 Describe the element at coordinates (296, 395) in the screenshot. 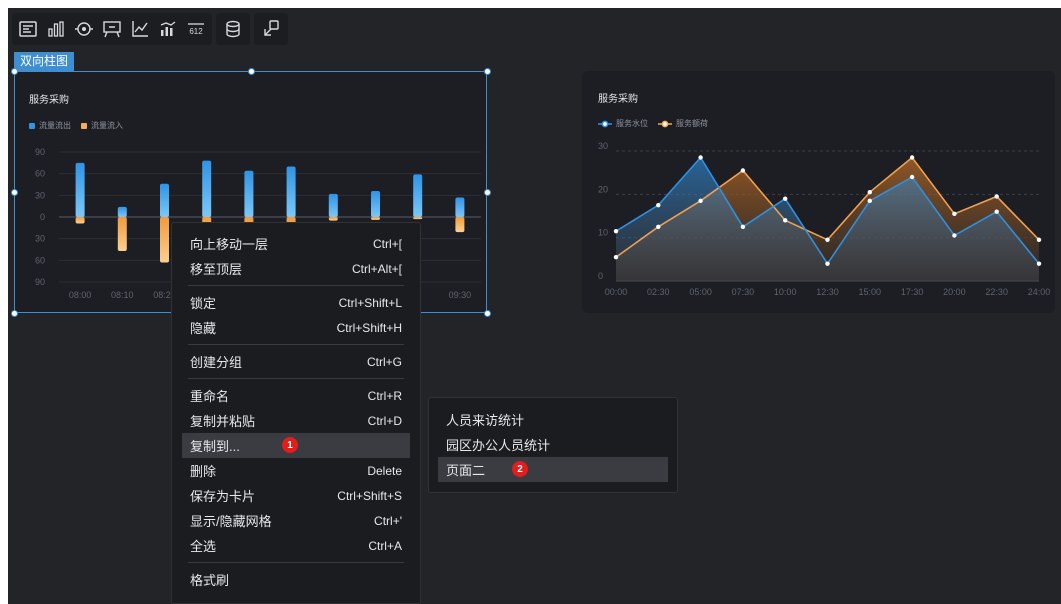

I see `menu-item-rename: 重命名 Ctrl+R` at that location.